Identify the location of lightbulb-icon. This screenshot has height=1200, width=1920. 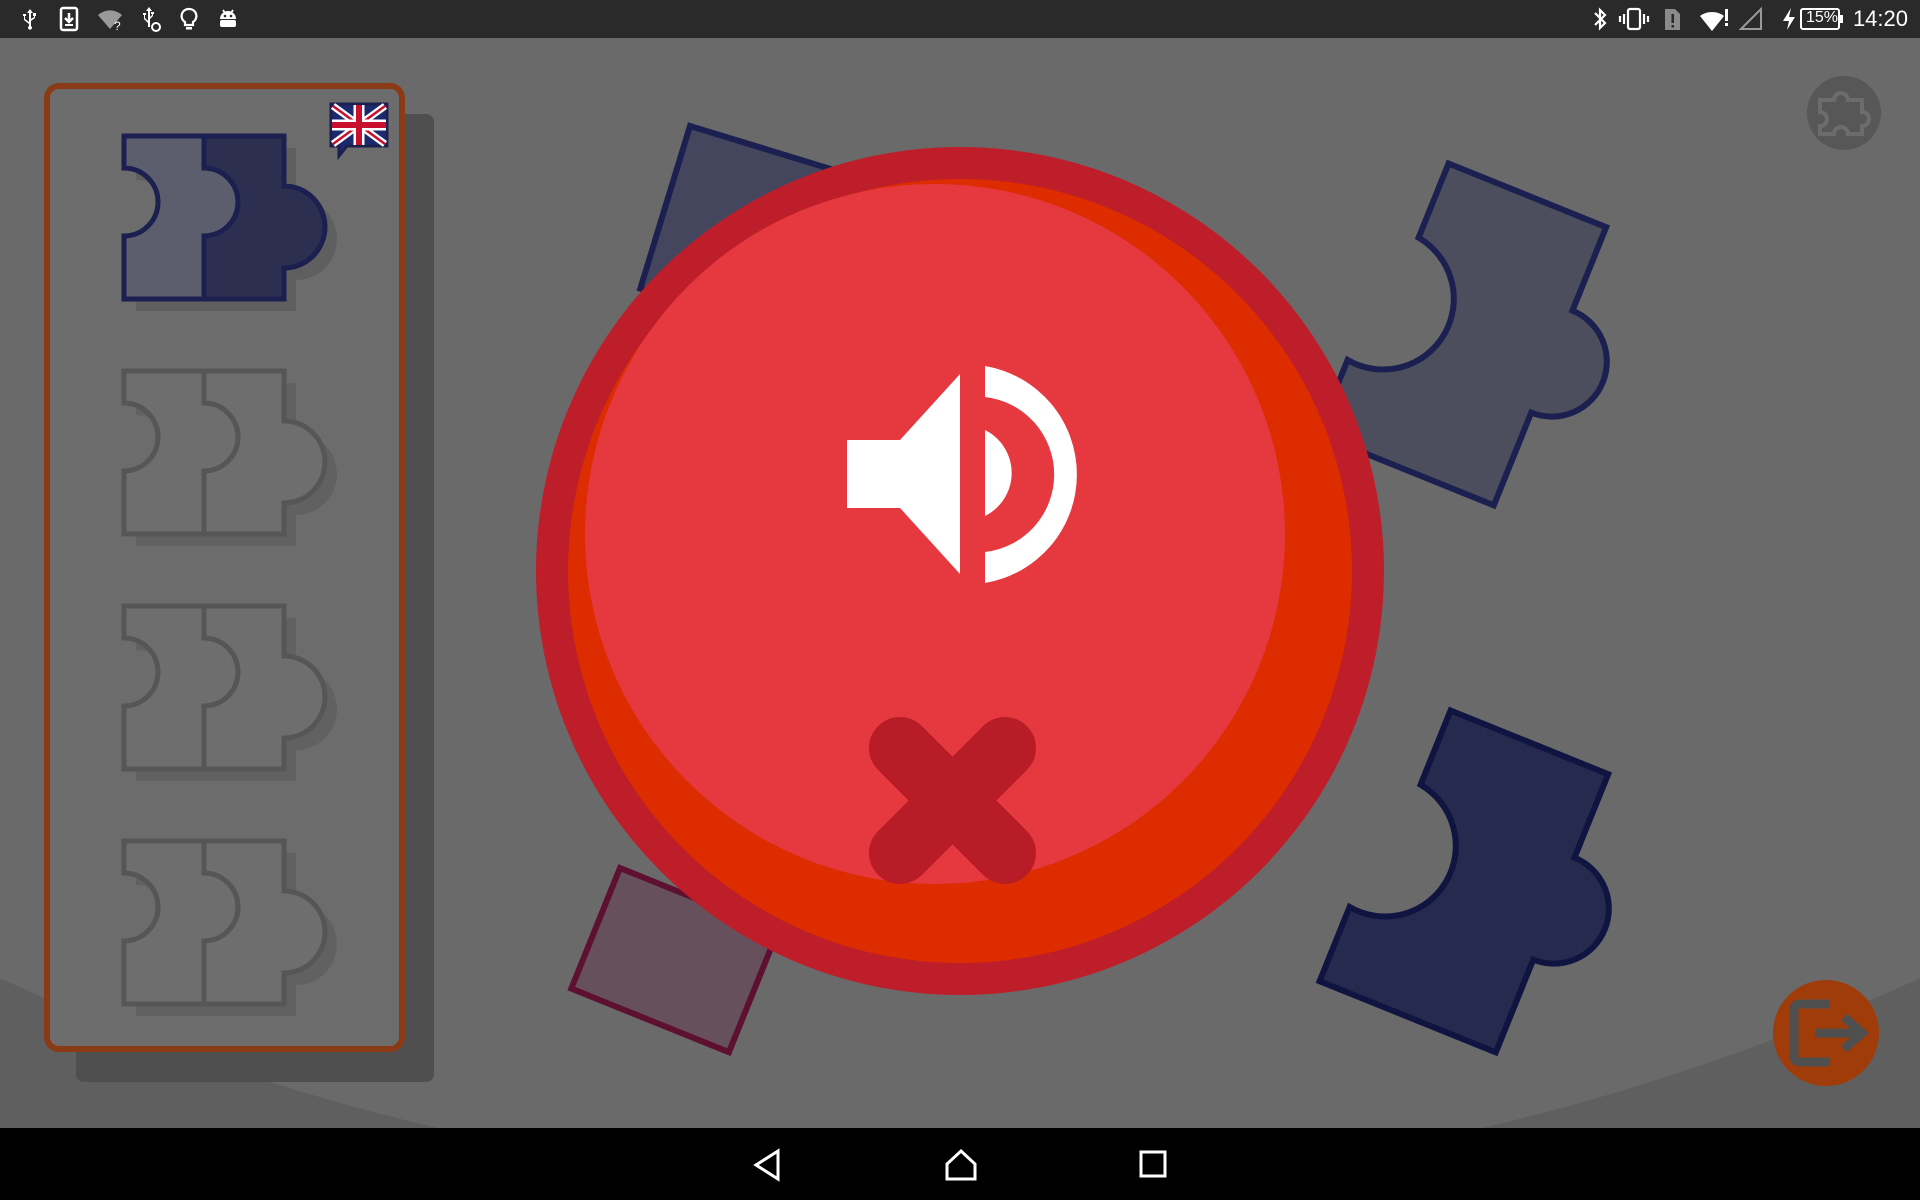
(189, 18).